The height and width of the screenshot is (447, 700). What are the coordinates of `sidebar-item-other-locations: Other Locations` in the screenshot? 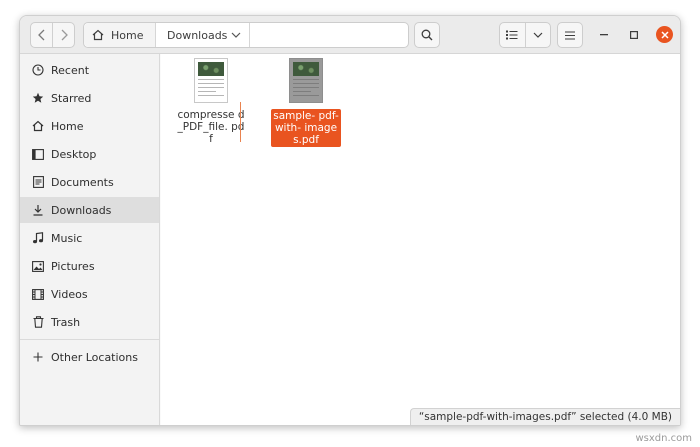 It's located at (89, 357).